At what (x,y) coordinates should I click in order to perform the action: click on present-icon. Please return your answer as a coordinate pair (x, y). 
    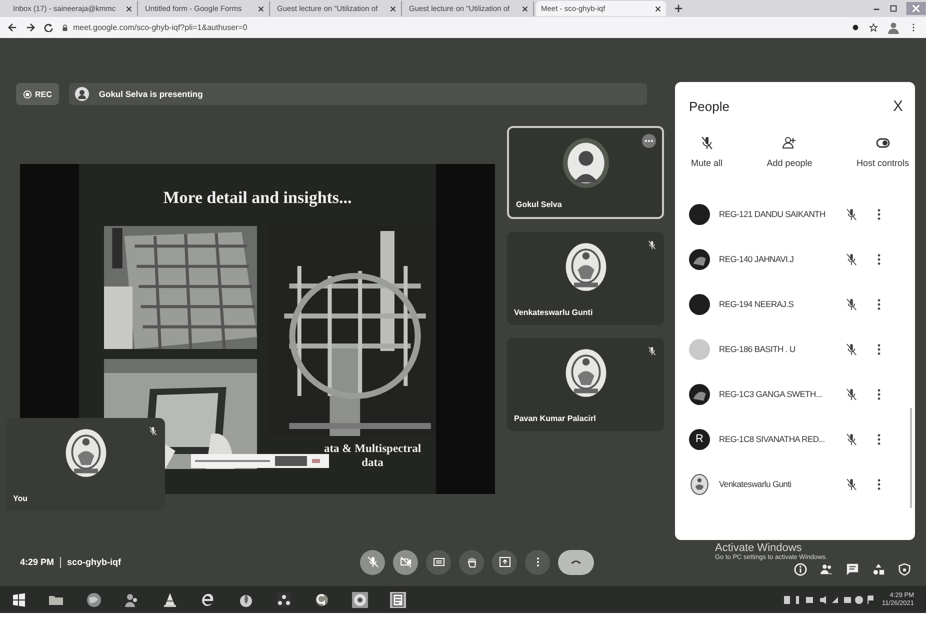
    Looking at the image, I should click on (504, 562).